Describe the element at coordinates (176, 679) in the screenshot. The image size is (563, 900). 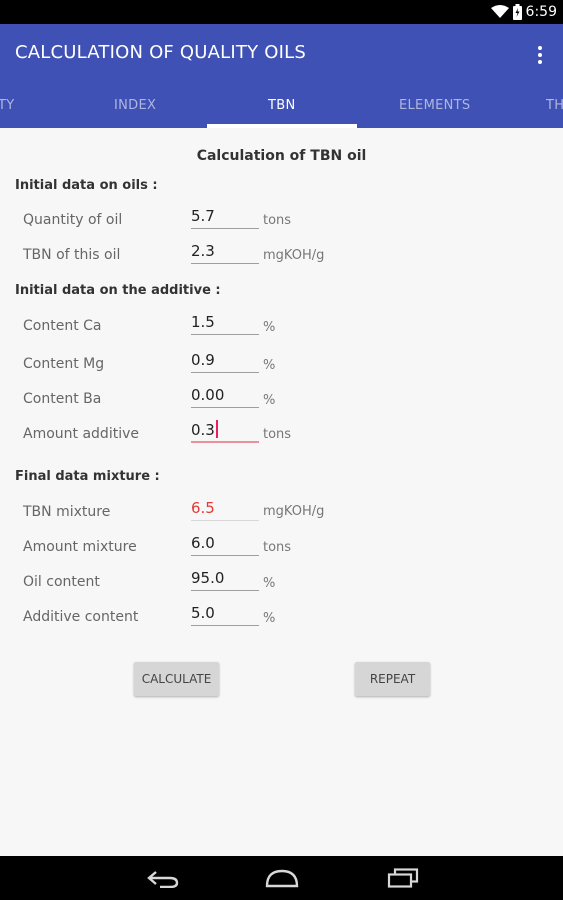
I see `calculate-button: CALCULATE` at that location.